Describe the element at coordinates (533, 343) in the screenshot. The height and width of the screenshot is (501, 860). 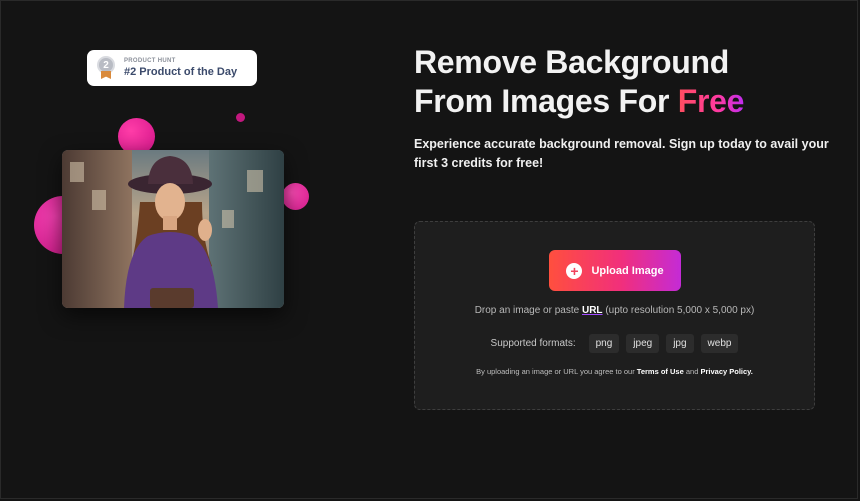
I see `formats-label: Supported formats:` at that location.